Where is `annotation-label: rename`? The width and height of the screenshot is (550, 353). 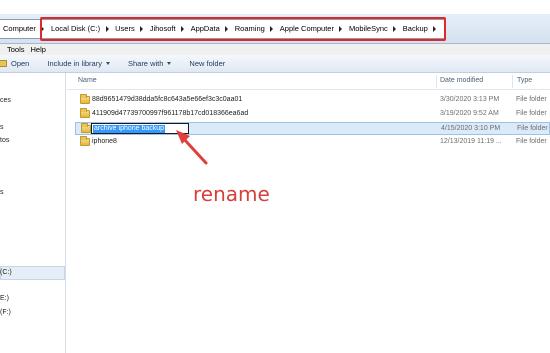 annotation-label: rename is located at coordinates (231, 194).